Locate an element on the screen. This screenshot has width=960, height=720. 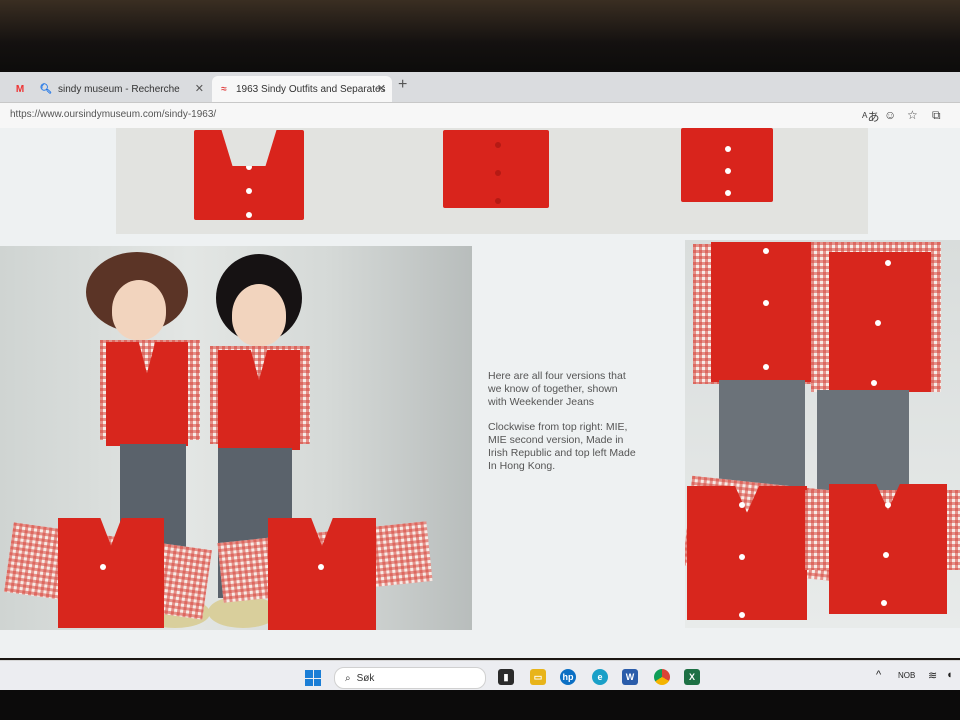
windows-taskbar: ⌕ Søk ▮ ▭ hp e W X ^ NOB ≋ ◖ is located at coordinates (480, 676).